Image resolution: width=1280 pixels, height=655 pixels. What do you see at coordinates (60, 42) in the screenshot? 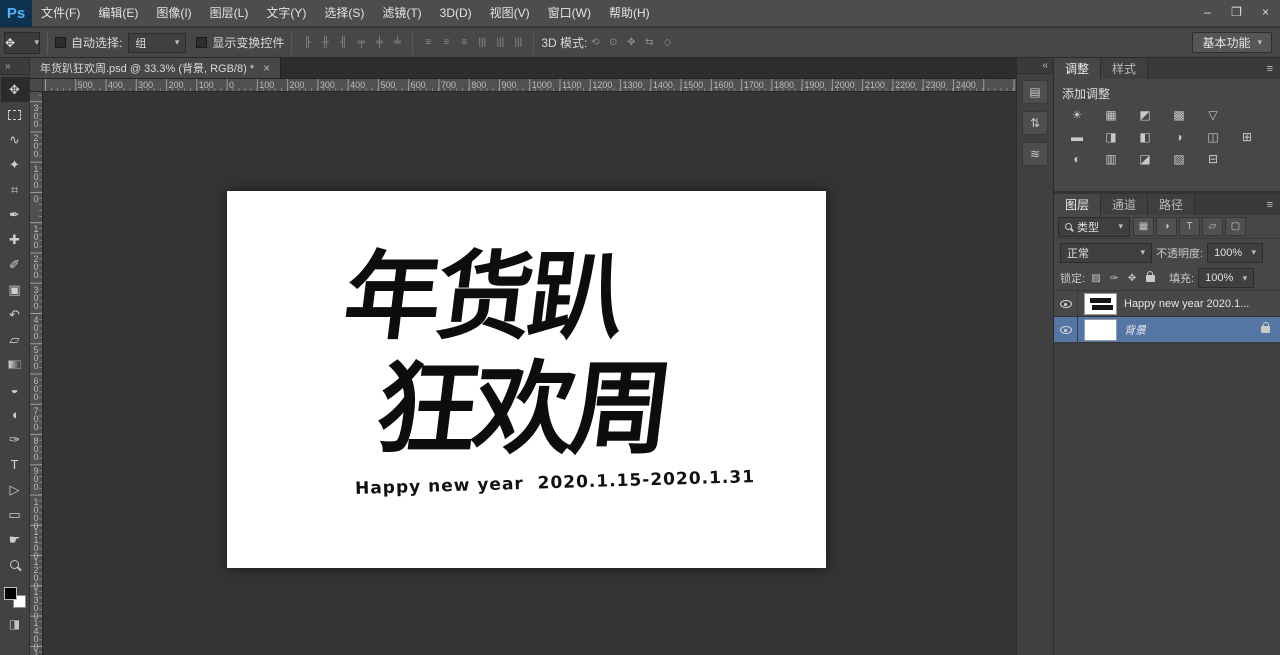
I see `auto-select-checkbox` at bounding box center [60, 42].